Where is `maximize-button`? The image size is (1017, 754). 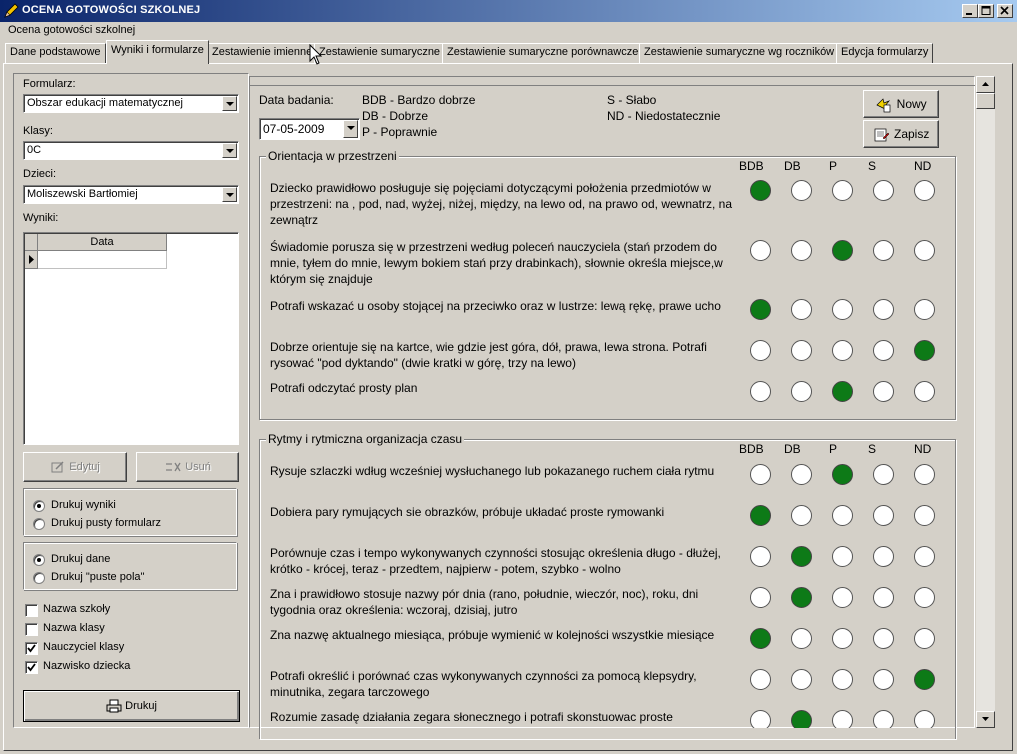
maximize-button is located at coordinates (986, 11).